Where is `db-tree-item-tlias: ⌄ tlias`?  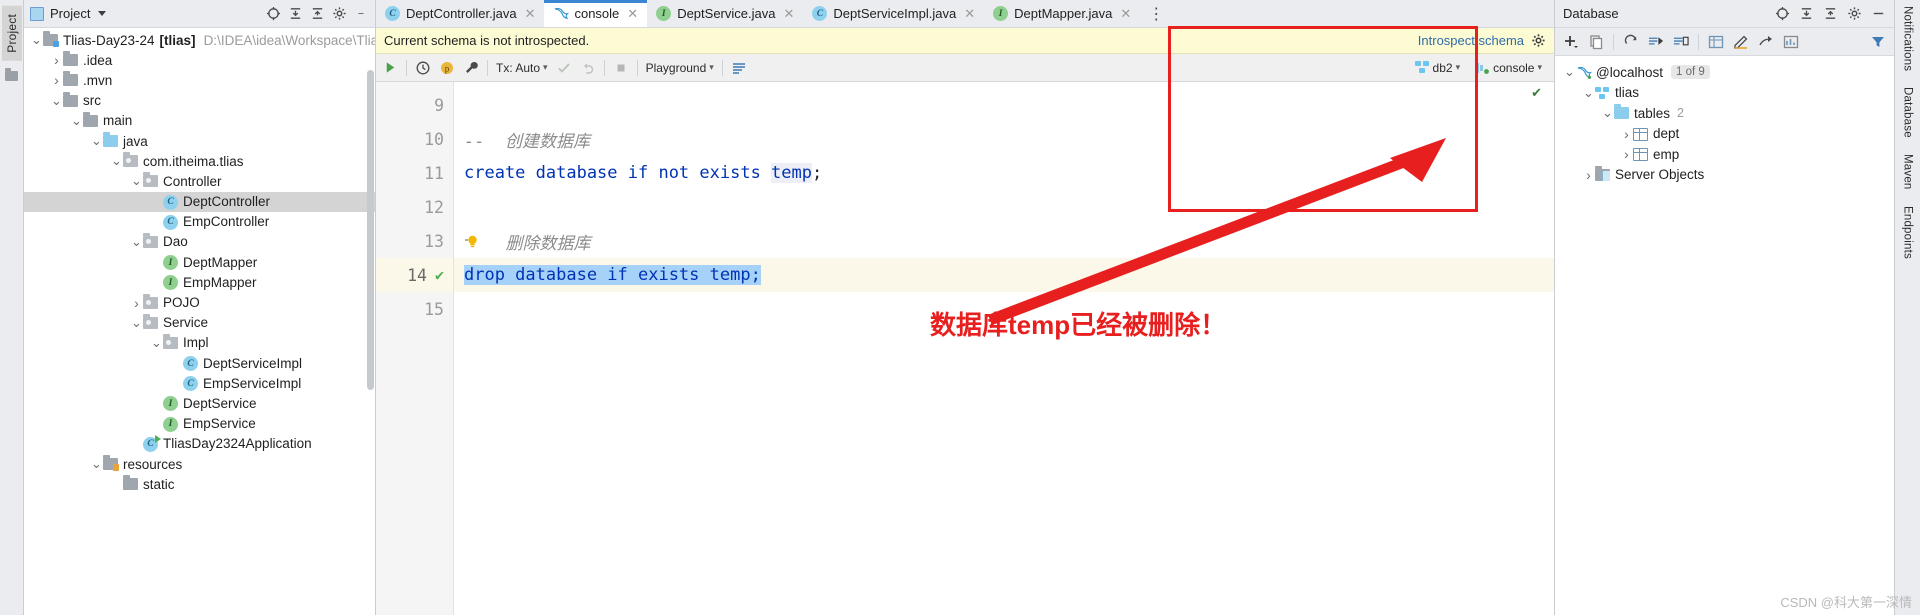 db-tree-item-tlias: ⌄ tlias is located at coordinates (1724, 93).